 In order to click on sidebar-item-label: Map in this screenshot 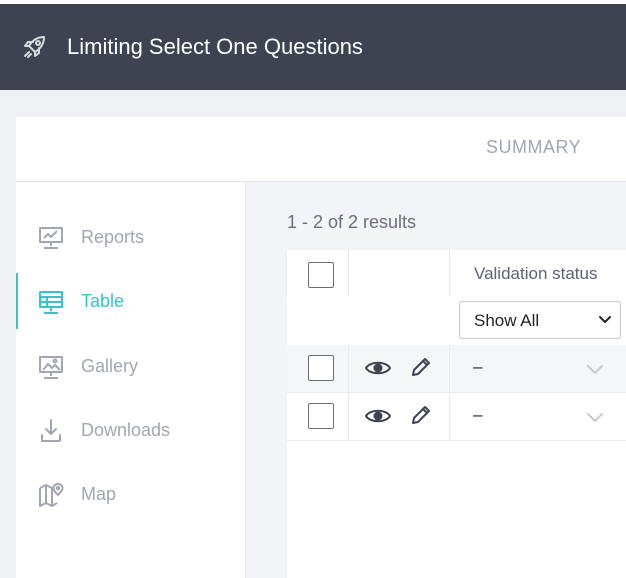, I will do `click(99, 494)`.